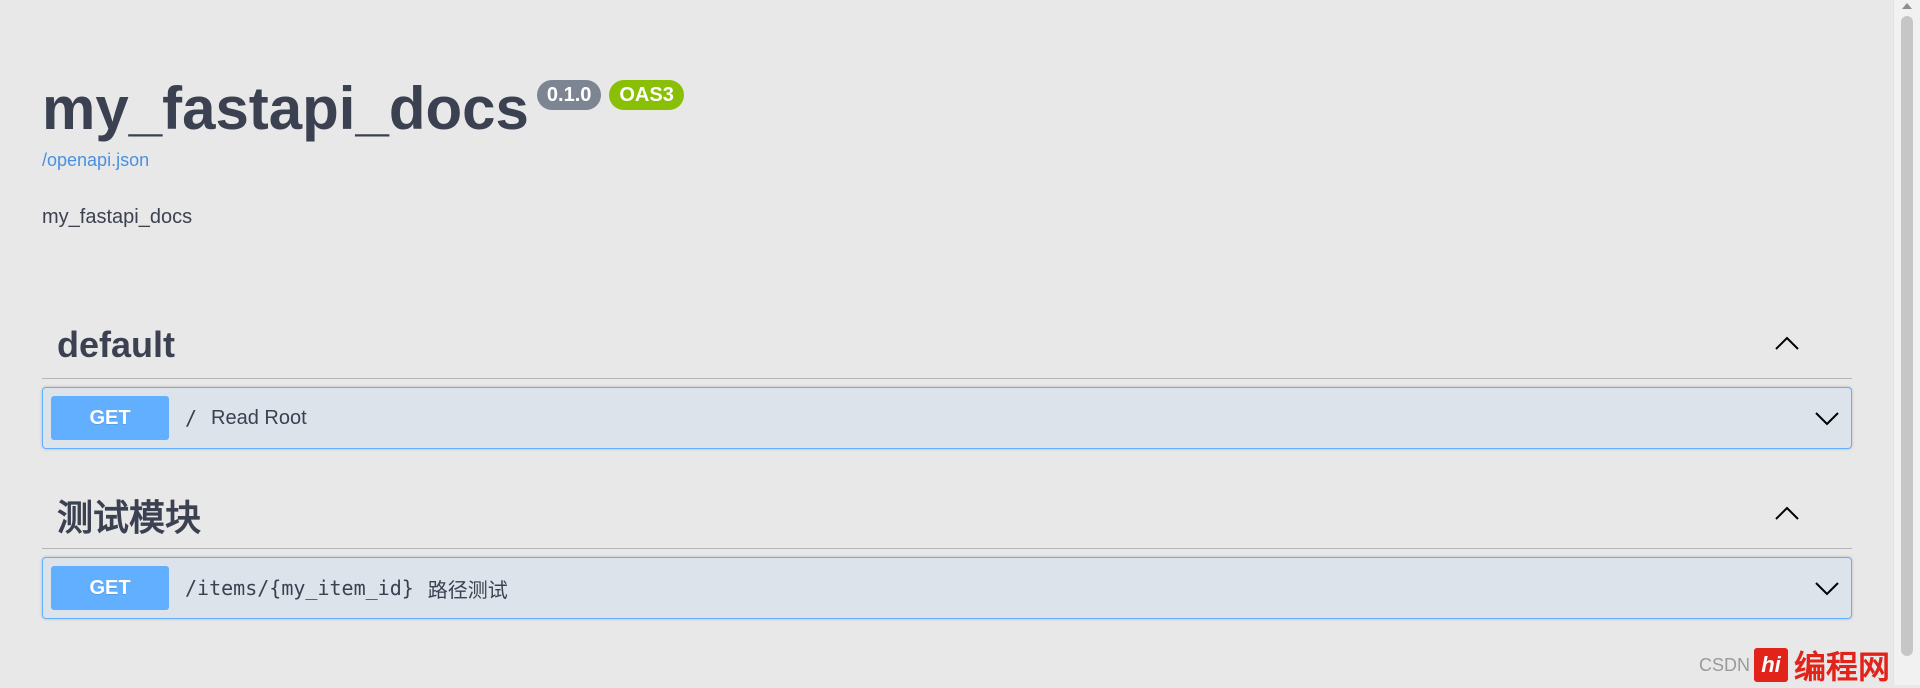  I want to click on api-description: my_fastapi_docs, so click(117, 217).